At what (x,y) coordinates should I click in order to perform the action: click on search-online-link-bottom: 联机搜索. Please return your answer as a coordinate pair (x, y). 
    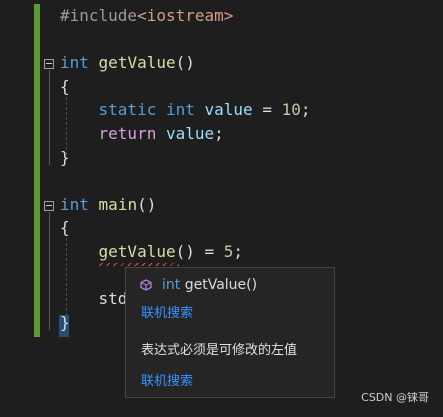
    Looking at the image, I should click on (167, 379).